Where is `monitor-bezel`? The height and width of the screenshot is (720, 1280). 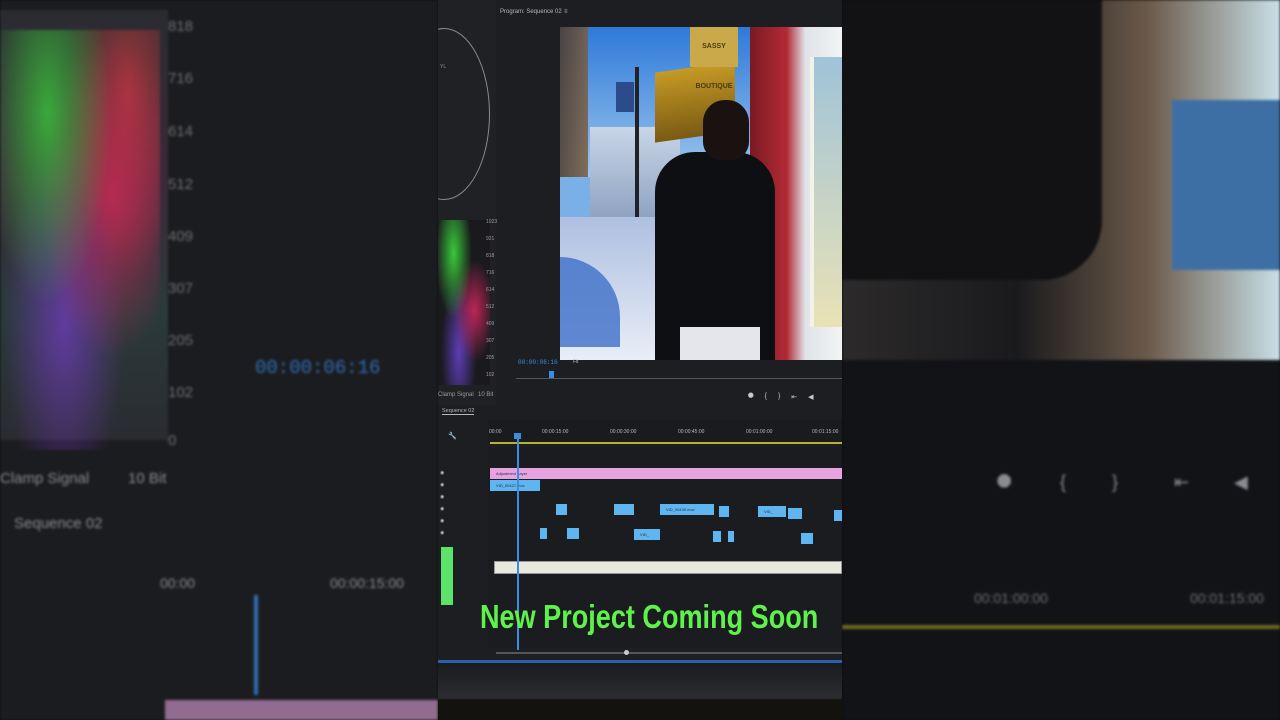
monitor-bezel is located at coordinates (640, 690).